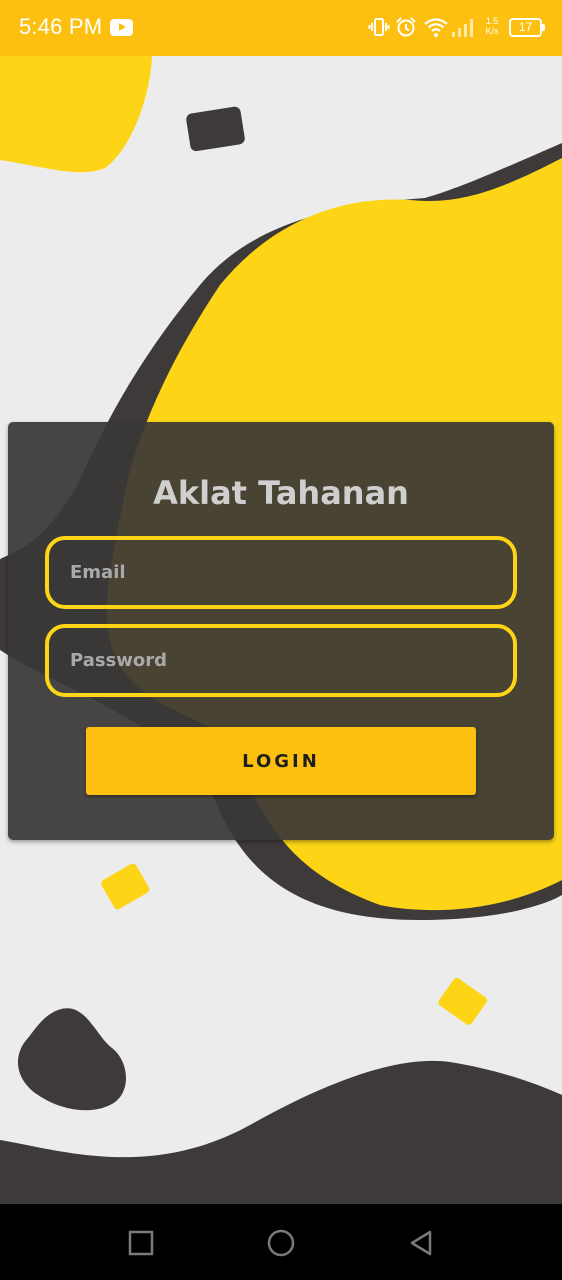 The width and height of the screenshot is (562, 1280). I want to click on yellow-diamond-left, so click(125, 886).